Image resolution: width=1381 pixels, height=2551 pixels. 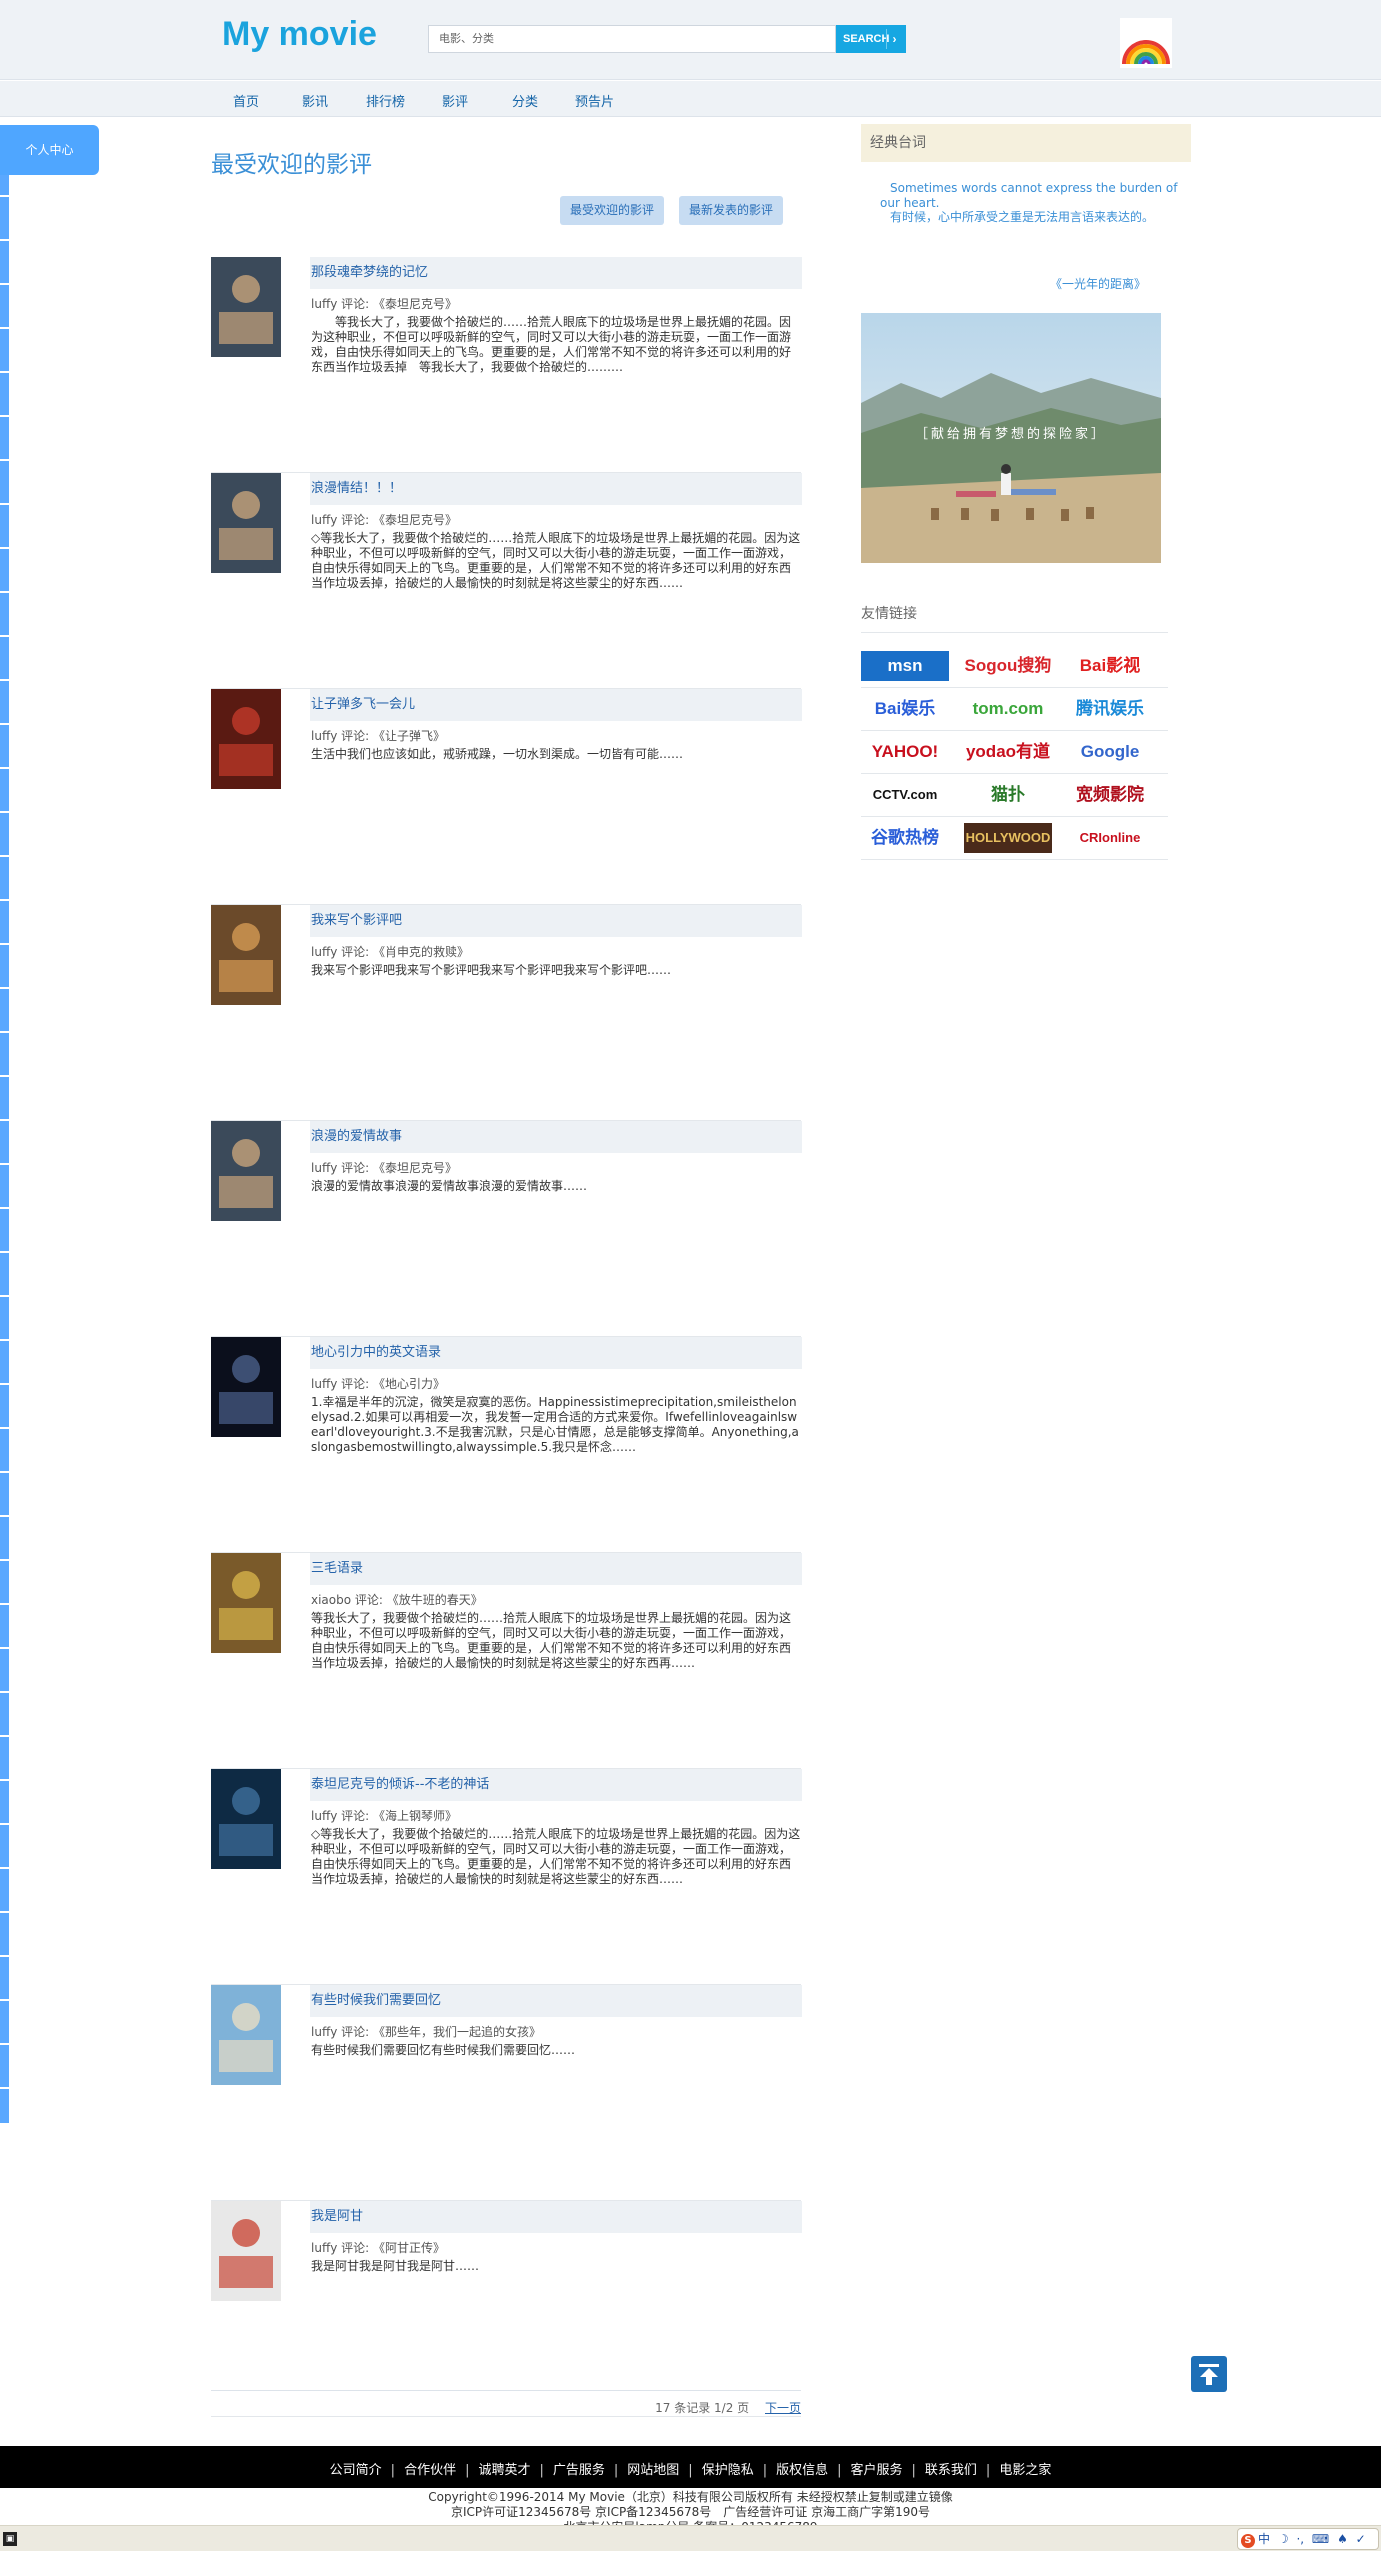 What do you see at coordinates (702, 2408) in the screenshot?
I see `pagination-summary: 17 条记录 1/2 页` at bounding box center [702, 2408].